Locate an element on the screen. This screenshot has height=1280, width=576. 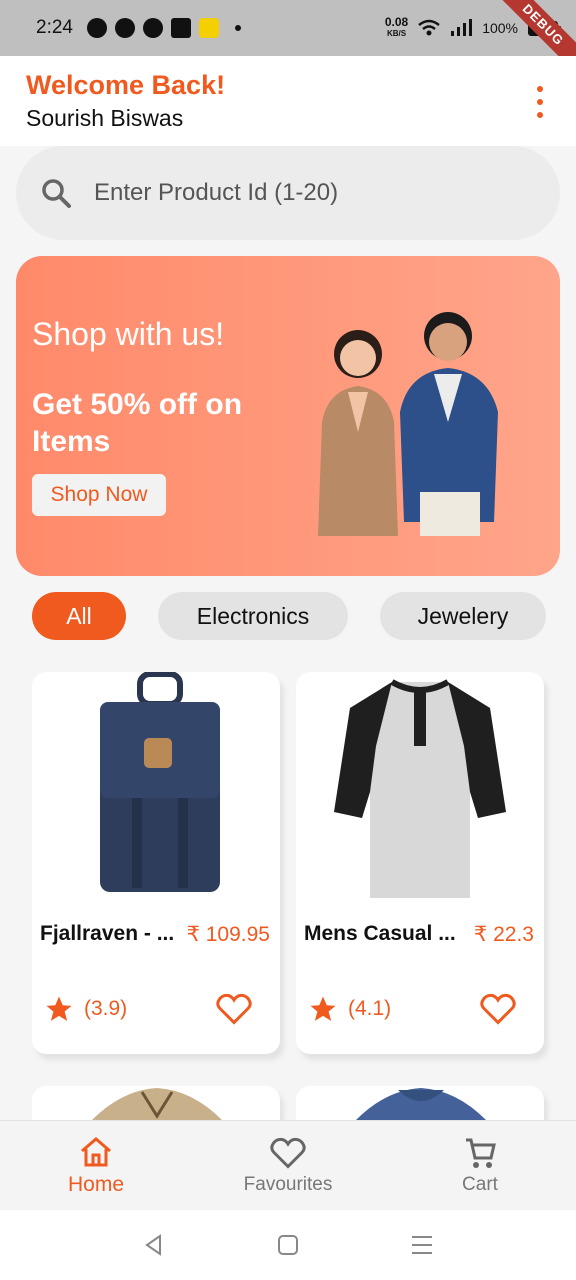
whatsapp-icon is located at coordinates (96, 28).